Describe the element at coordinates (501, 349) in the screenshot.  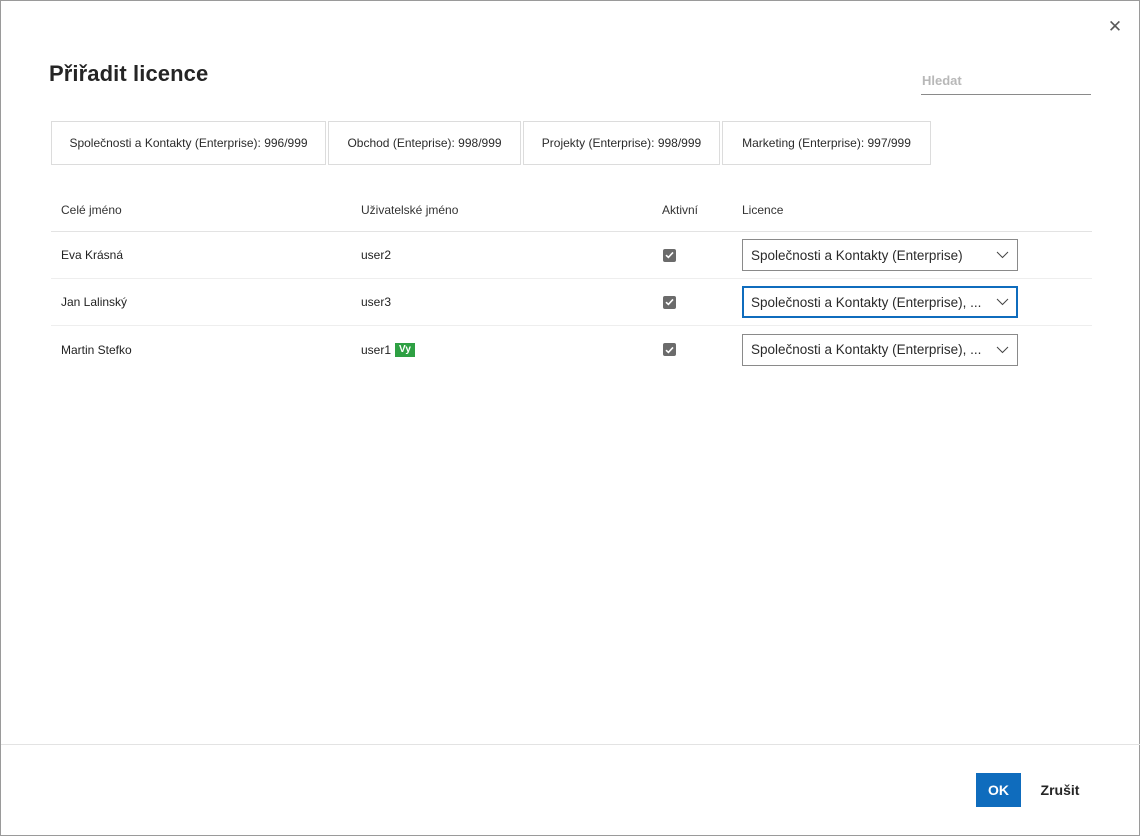
I see `username-cell-wrapper: user1 Vy` at that location.